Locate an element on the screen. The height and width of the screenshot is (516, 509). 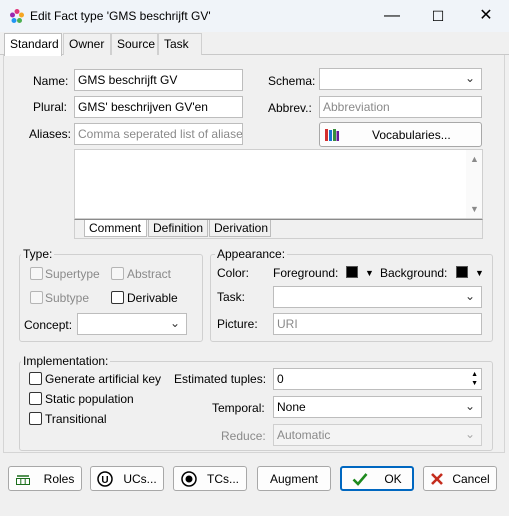
close-button: ✕ is located at coordinates (486, 16).